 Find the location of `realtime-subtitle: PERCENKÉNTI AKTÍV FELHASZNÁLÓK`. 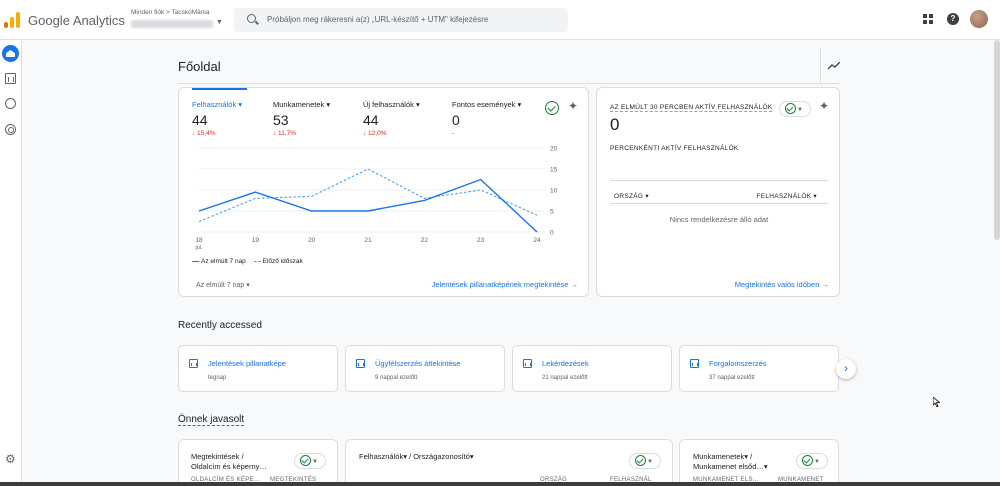

realtime-subtitle: PERCENKÉNTI AKTÍV FELHASZNÁLÓK is located at coordinates (674, 148).